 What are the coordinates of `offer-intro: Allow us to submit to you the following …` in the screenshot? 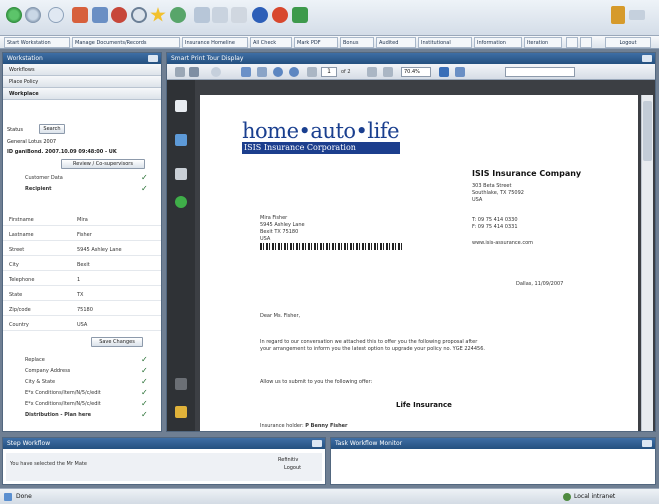 It's located at (316, 382).